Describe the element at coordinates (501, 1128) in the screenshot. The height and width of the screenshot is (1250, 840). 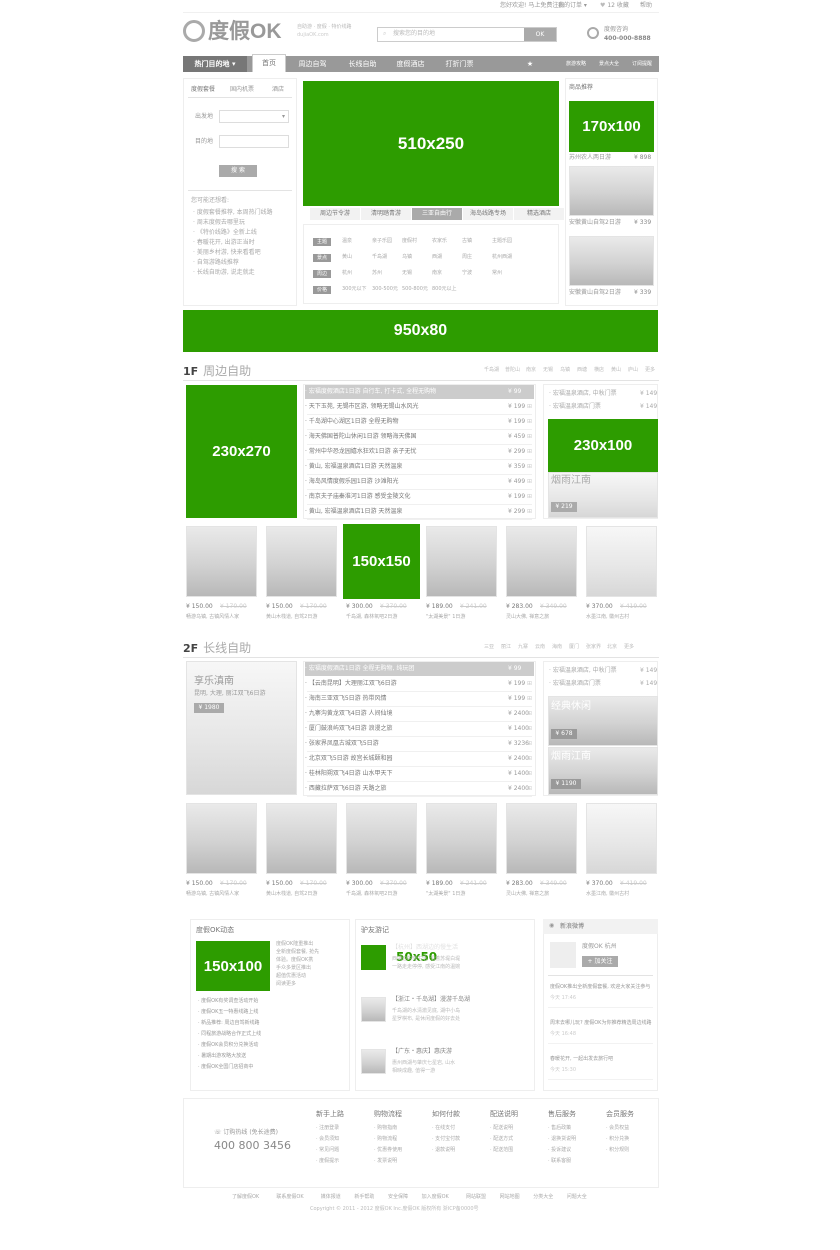
I see `help-link: · 配送说明` at that location.